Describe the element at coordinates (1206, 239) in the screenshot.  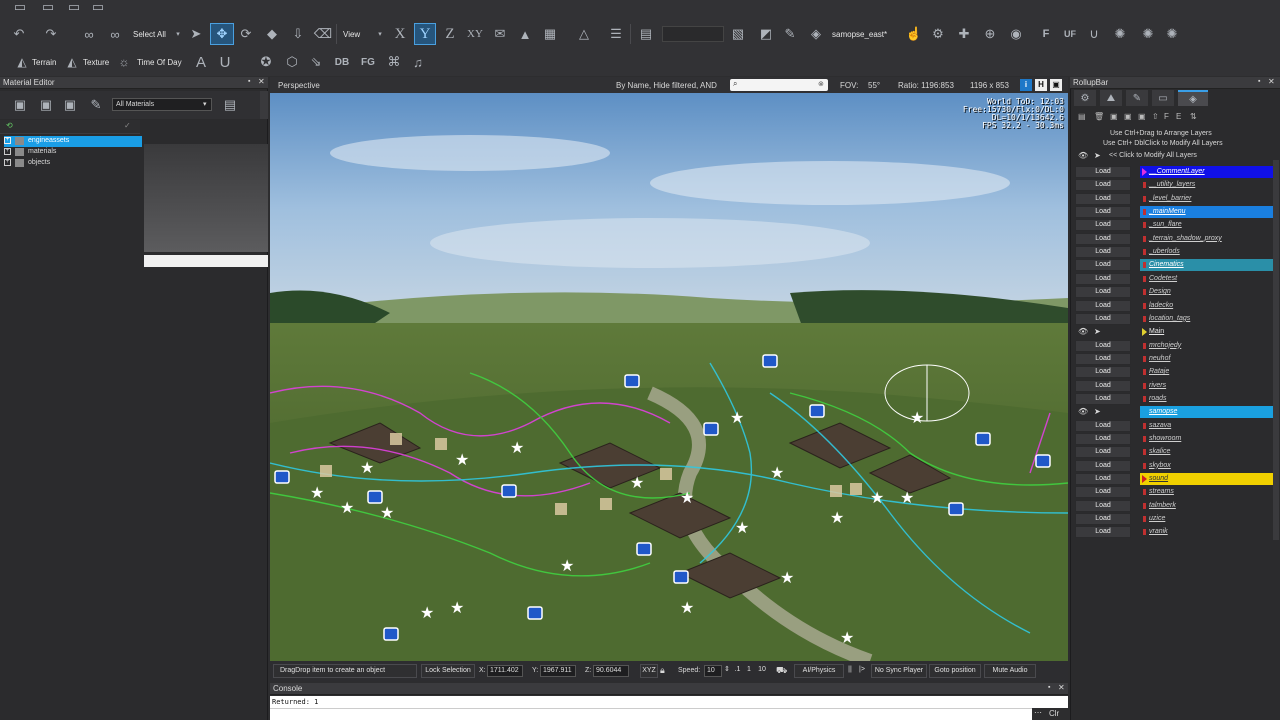
I see `layer-name: _terrain_shadow_proxy` at that location.